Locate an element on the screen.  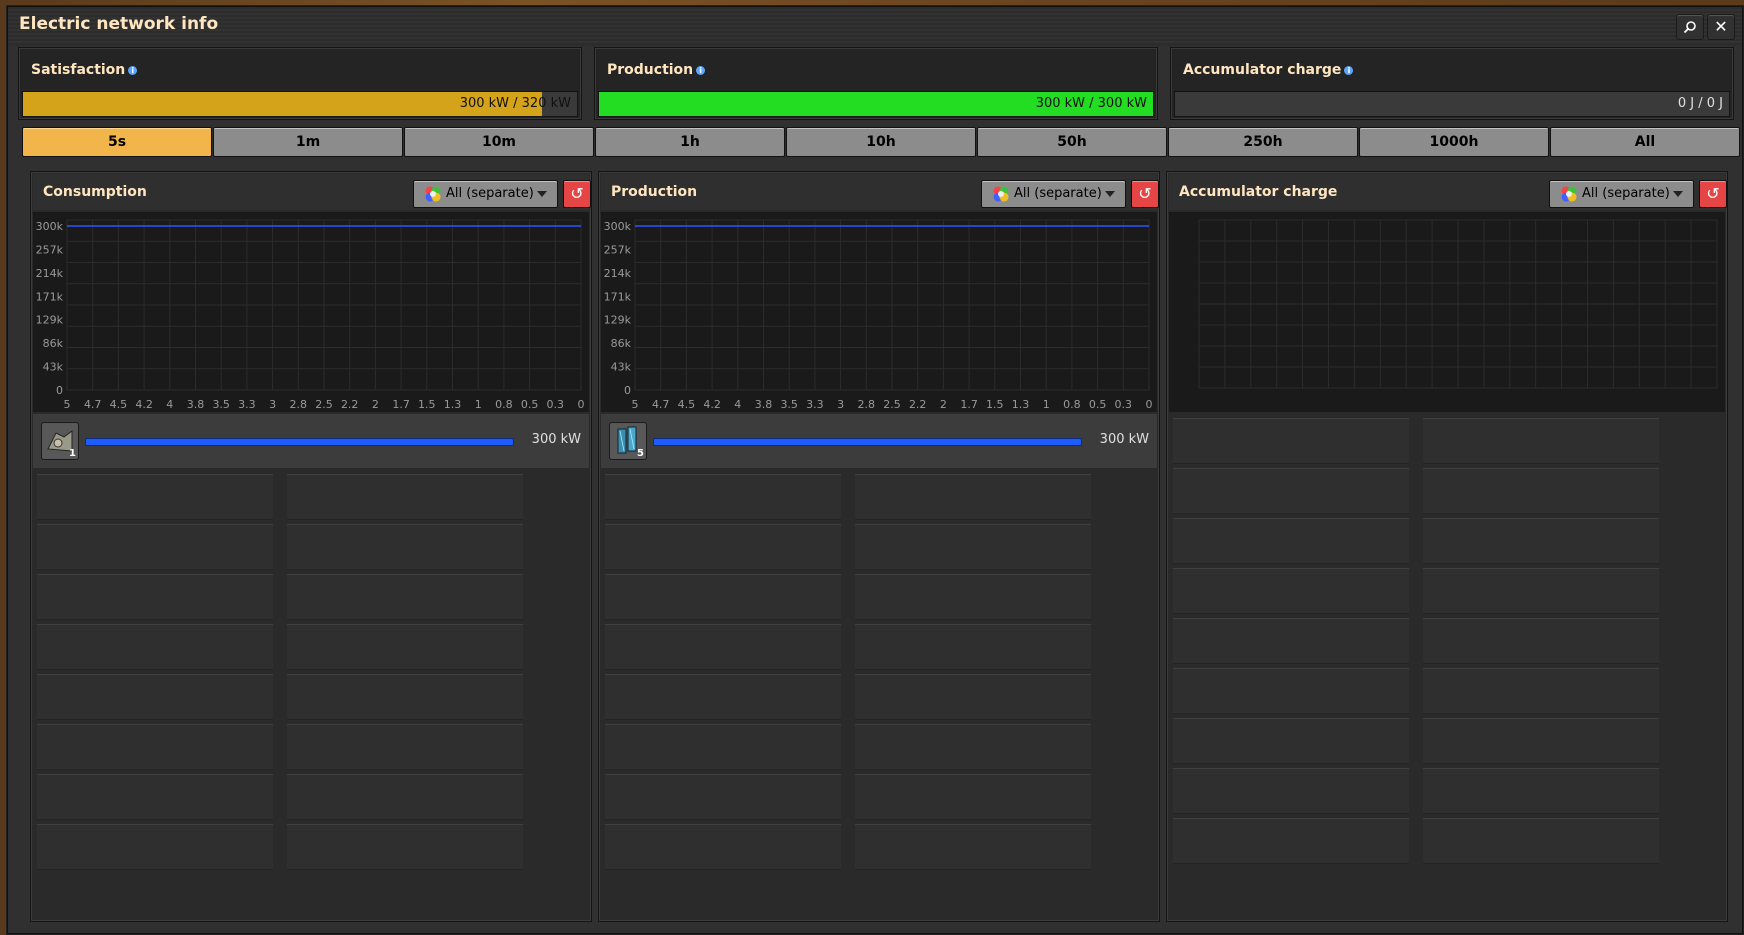
tab-all: All is located at coordinates (1645, 142).